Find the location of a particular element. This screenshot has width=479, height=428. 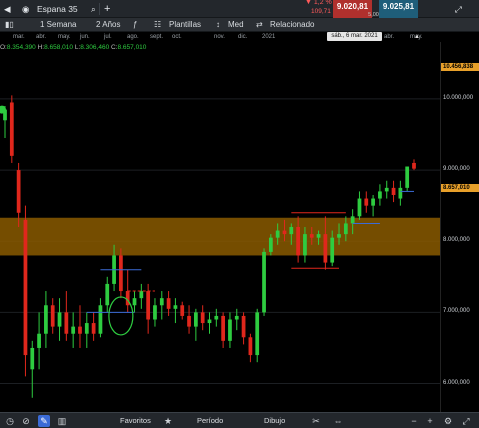

high-price-tag: 10.456,838 is located at coordinates (460, 67).